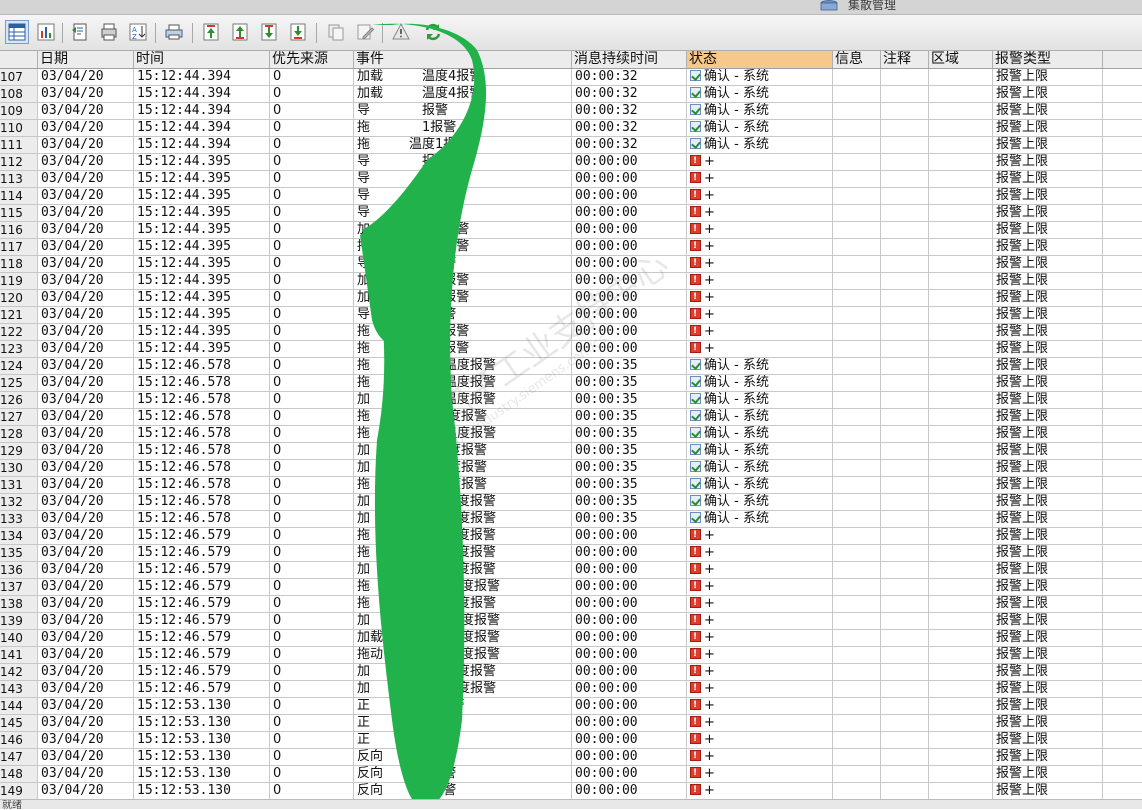 The width and height of the screenshot is (1142, 810). I want to click on row-number: 107, so click(19, 77).